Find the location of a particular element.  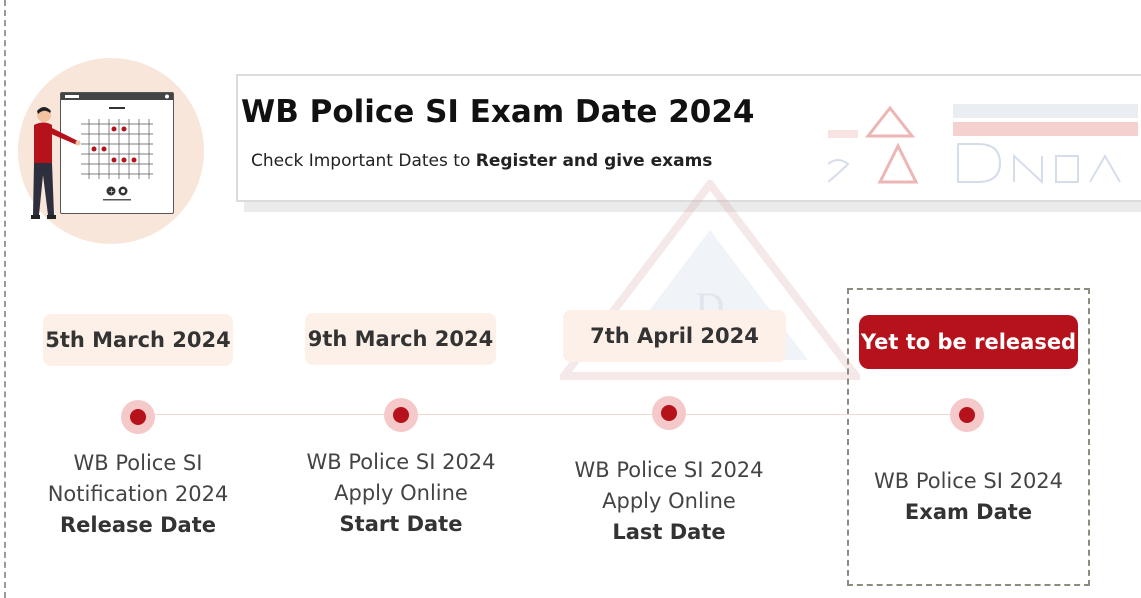

subtitle-bold: Register and give exams is located at coordinates (594, 161).